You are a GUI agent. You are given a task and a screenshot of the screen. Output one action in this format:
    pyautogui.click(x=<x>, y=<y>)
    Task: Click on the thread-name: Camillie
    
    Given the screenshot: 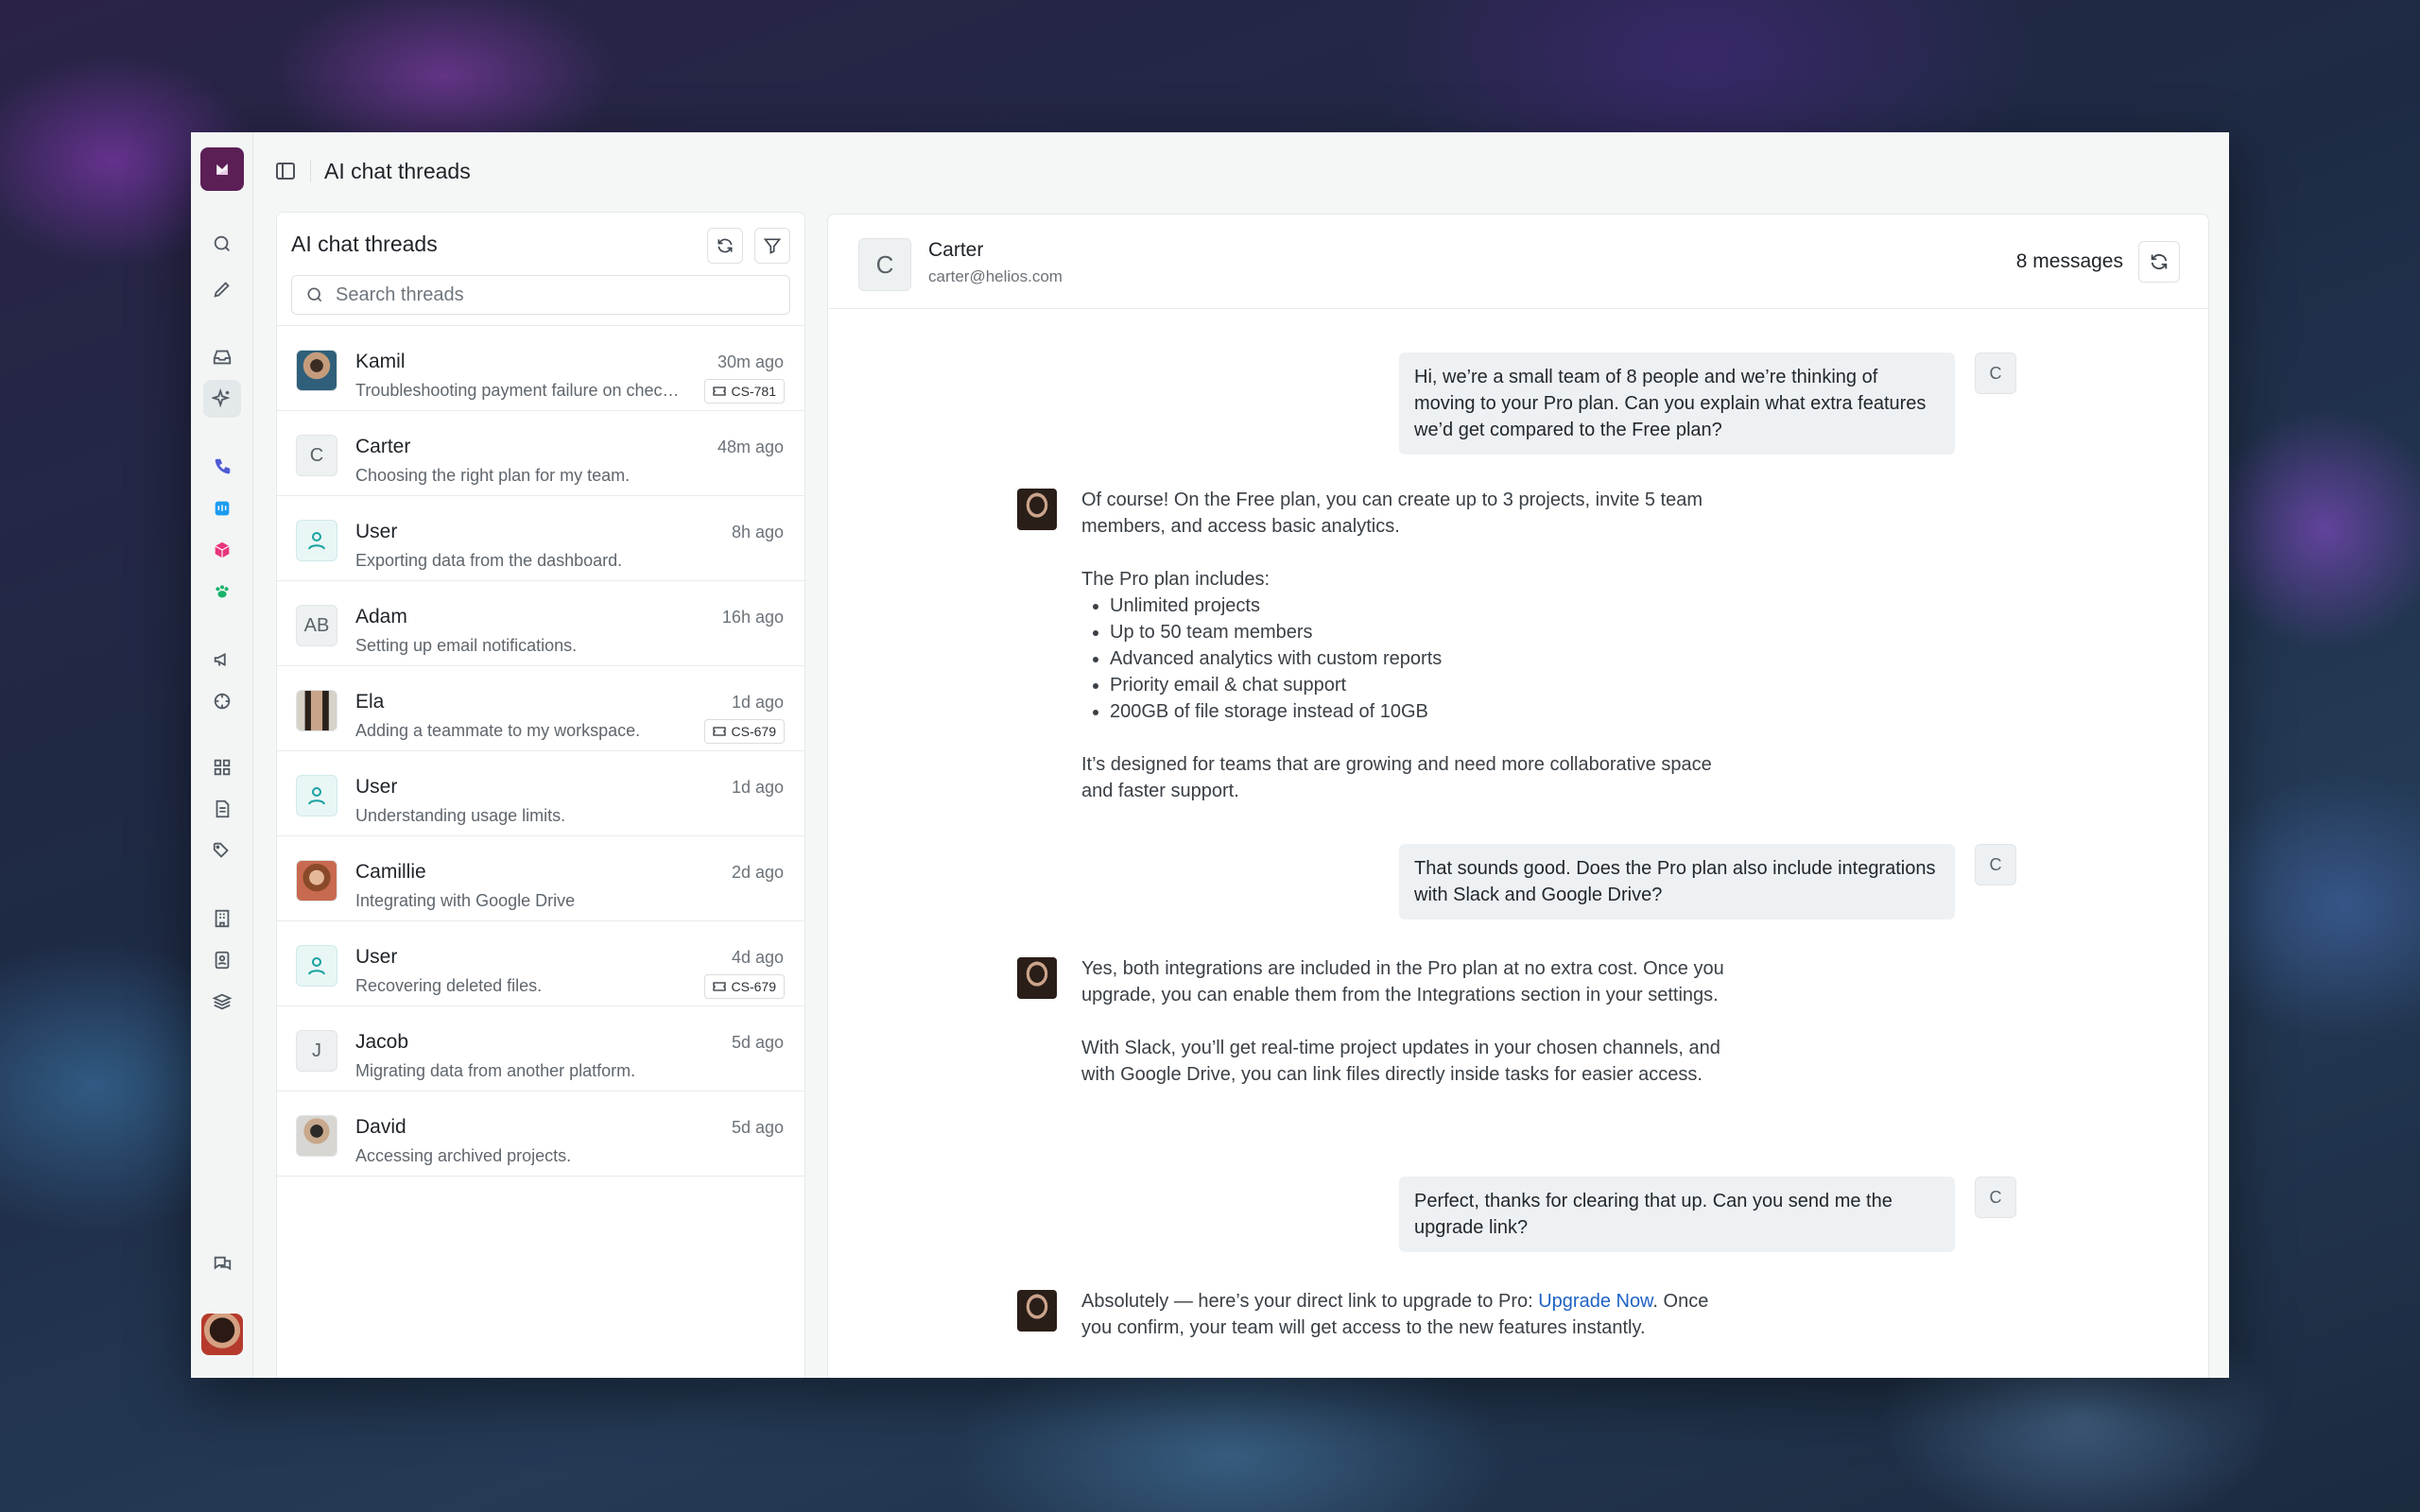 What is the action you would take?
    pyautogui.click(x=391, y=872)
    